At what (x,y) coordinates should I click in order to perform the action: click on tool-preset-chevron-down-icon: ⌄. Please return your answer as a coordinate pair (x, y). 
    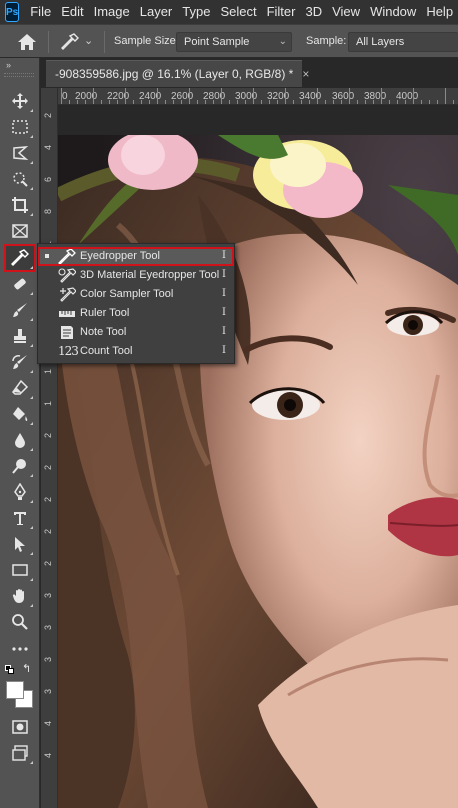
    Looking at the image, I should click on (90, 41).